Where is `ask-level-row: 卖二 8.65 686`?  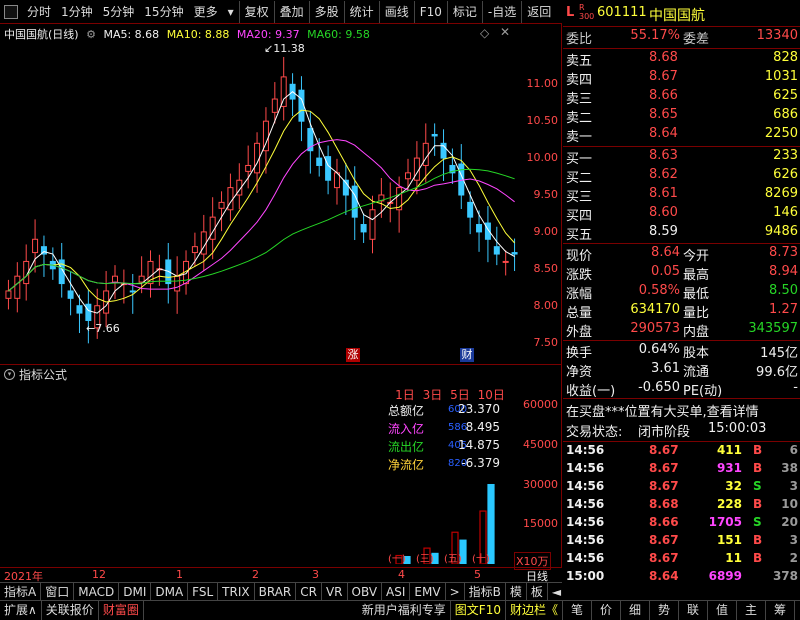
ask-level-row: 卖二 8.65 686 is located at coordinates (681, 116).